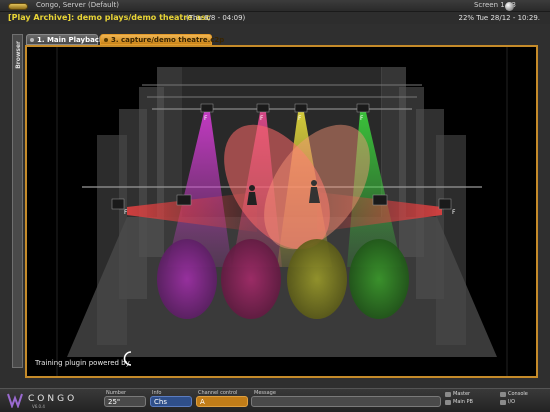 This screenshot has height=412, width=550. Describe the element at coordinates (251, 279) in the screenshot. I see `pink-floor-pool` at that location.